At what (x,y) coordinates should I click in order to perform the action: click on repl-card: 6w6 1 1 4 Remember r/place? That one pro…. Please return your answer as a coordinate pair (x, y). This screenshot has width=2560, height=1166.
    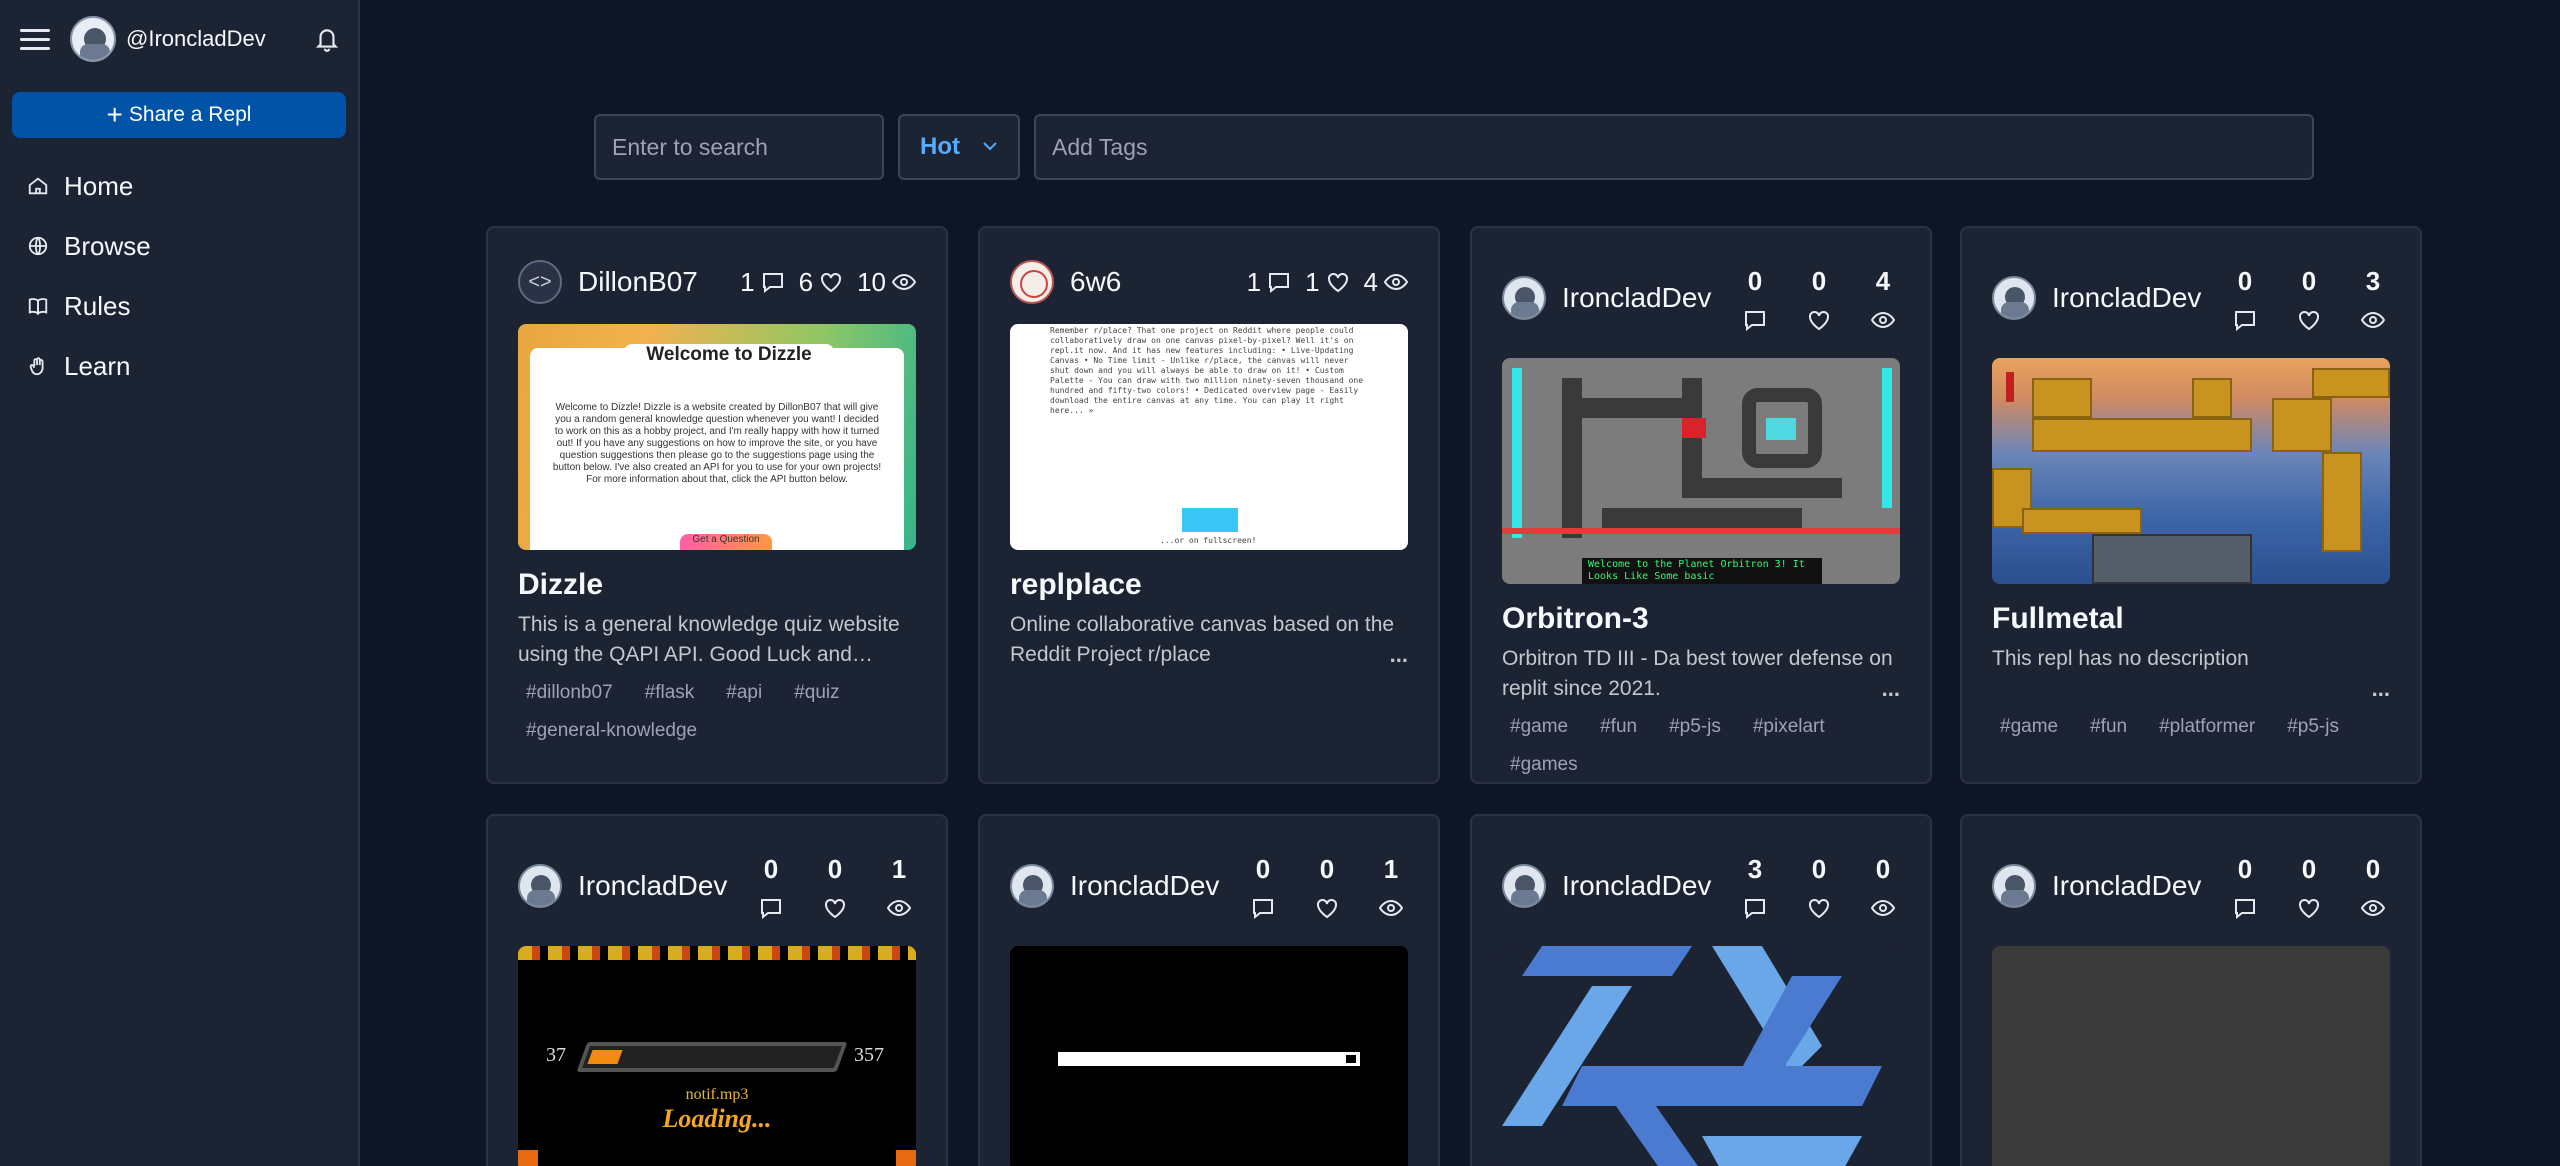
    Looking at the image, I should click on (1209, 505).